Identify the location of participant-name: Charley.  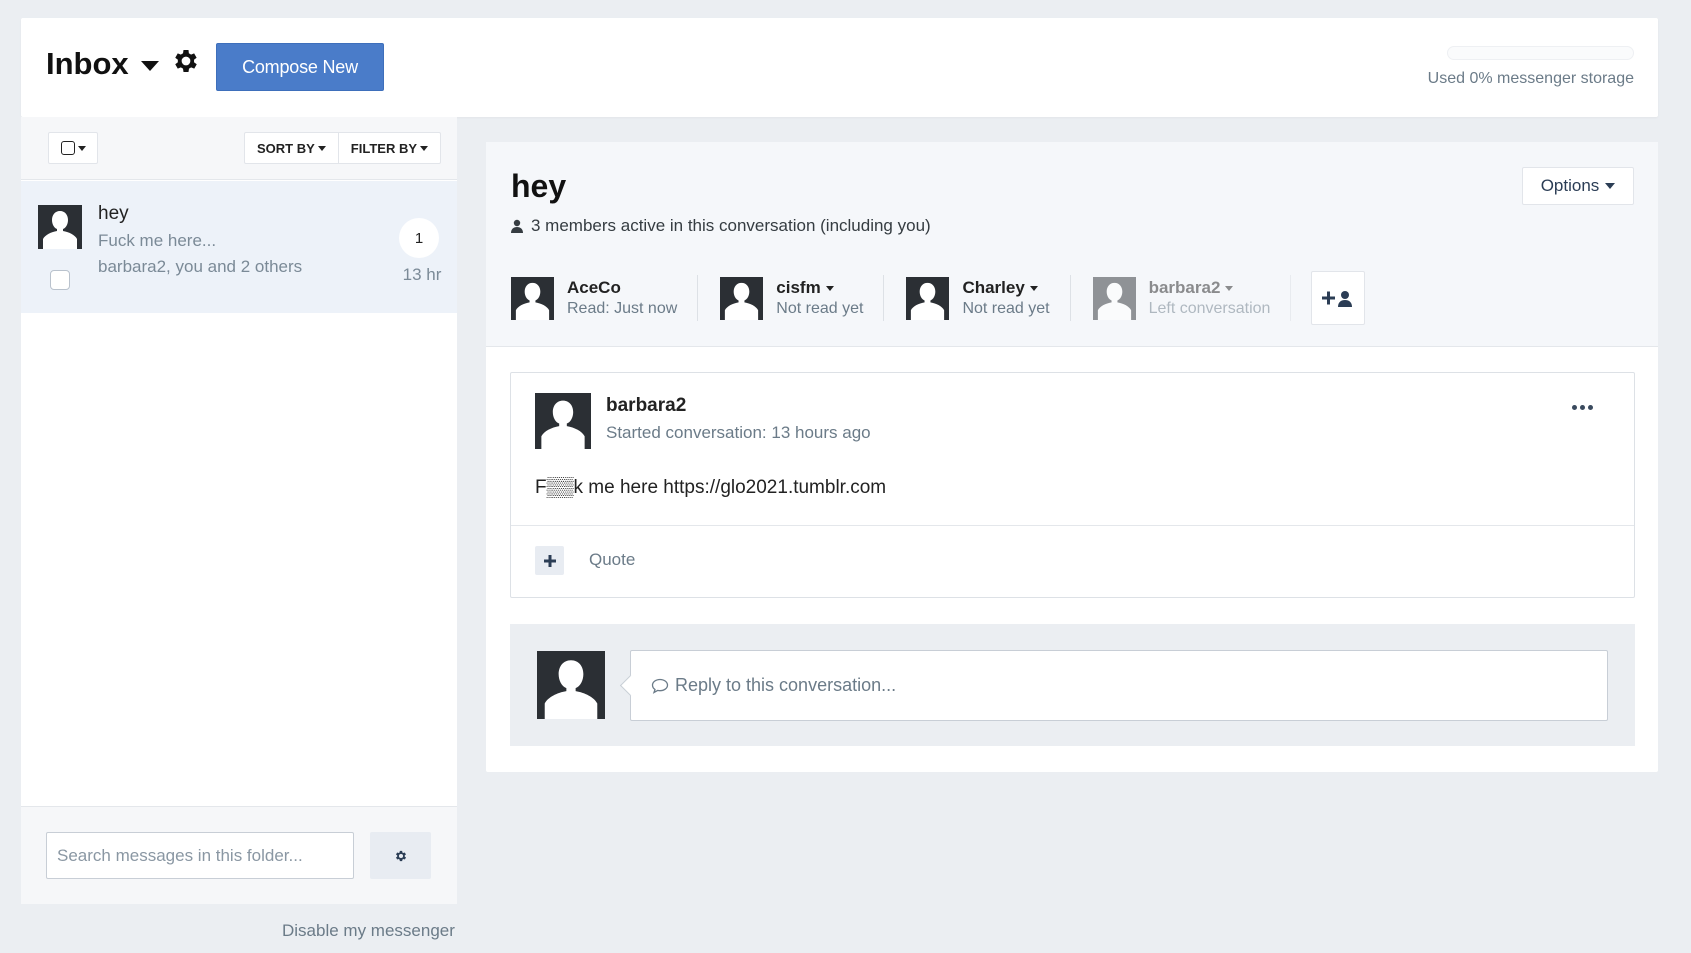
(1005, 288).